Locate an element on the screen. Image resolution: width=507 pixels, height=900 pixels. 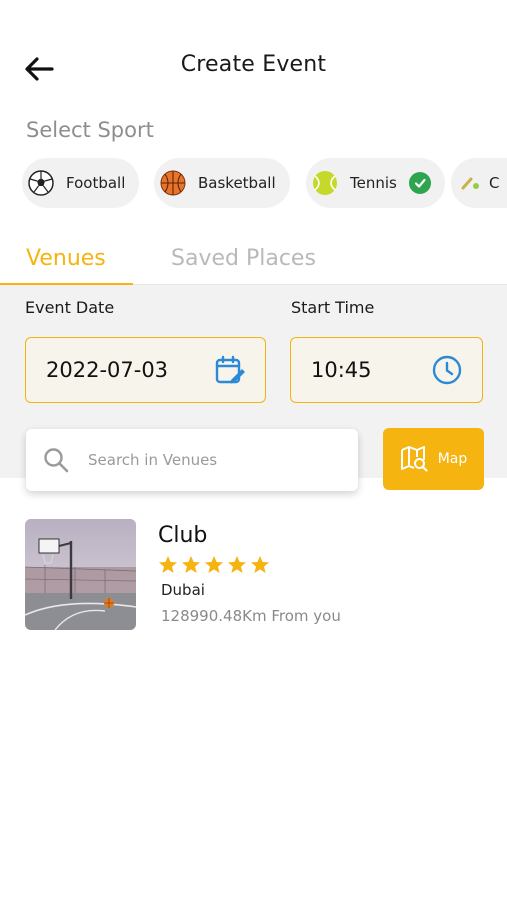
venue-search-box is located at coordinates (192, 460).